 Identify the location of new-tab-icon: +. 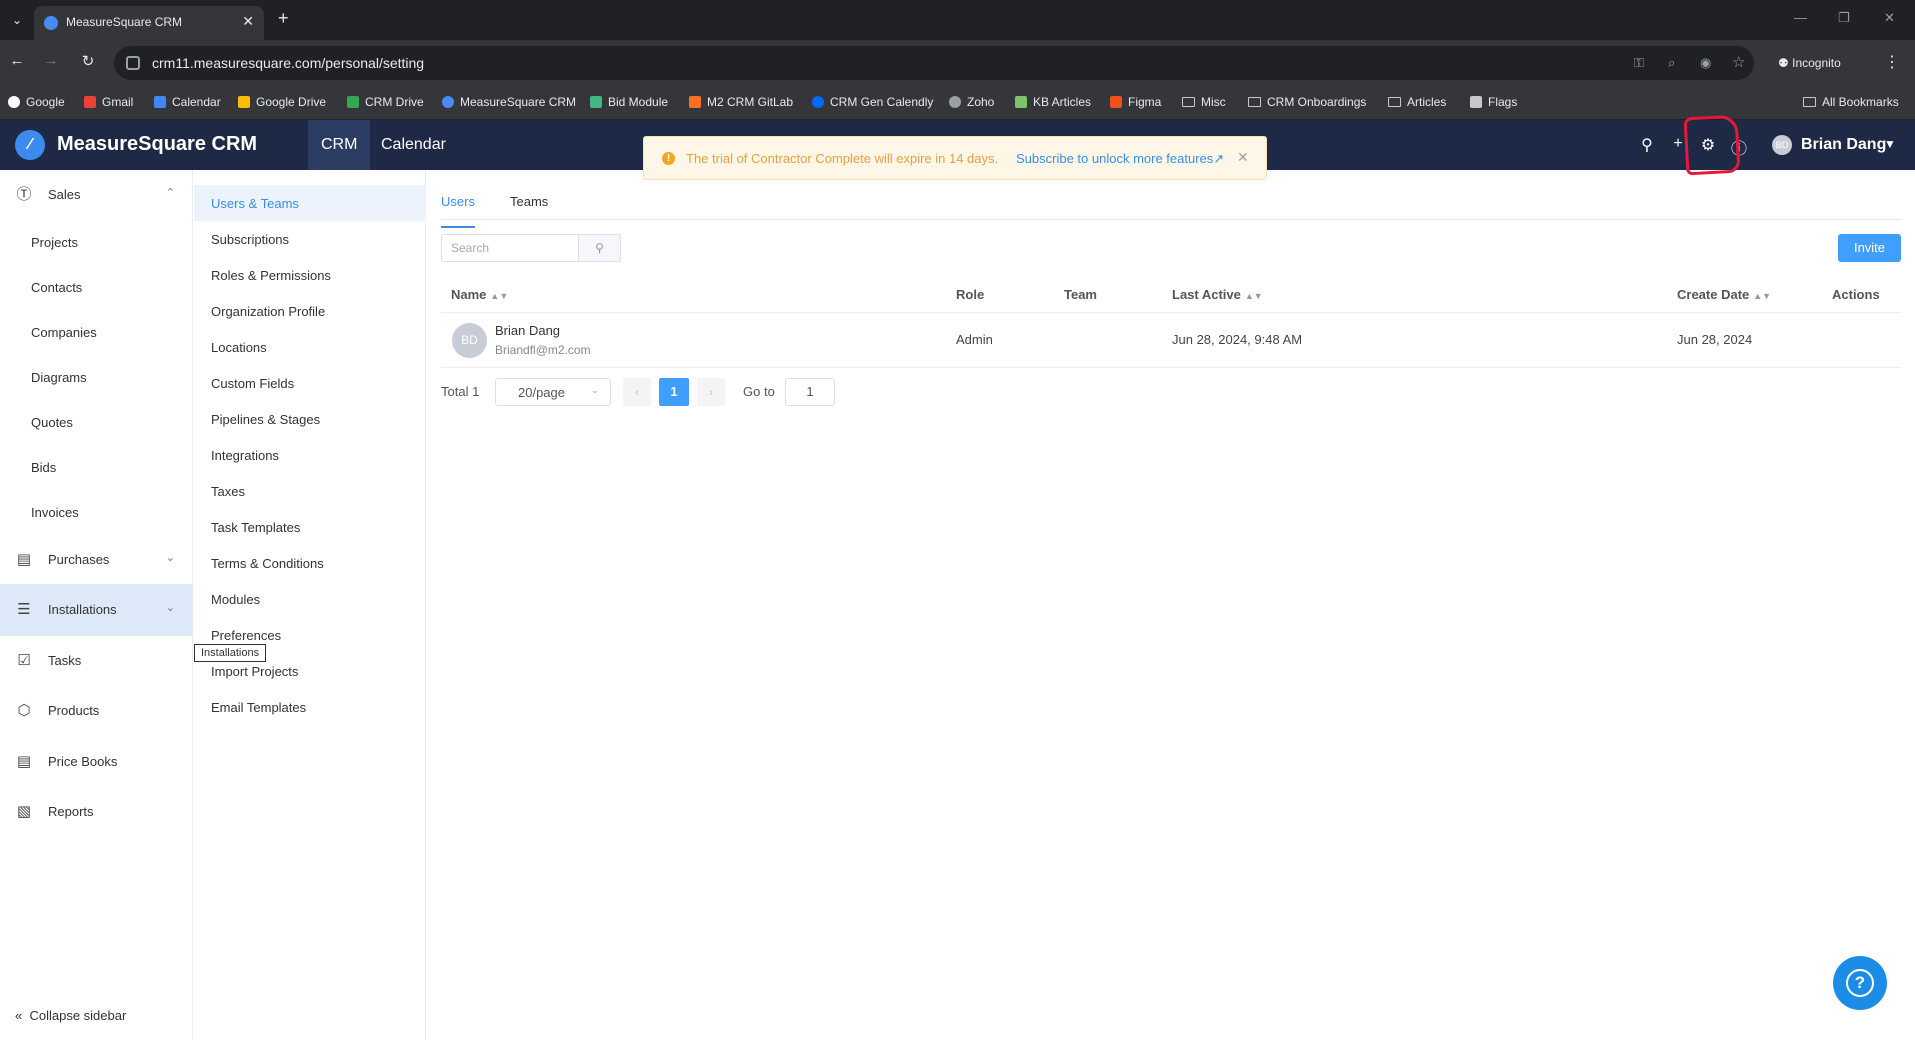
(283, 18).